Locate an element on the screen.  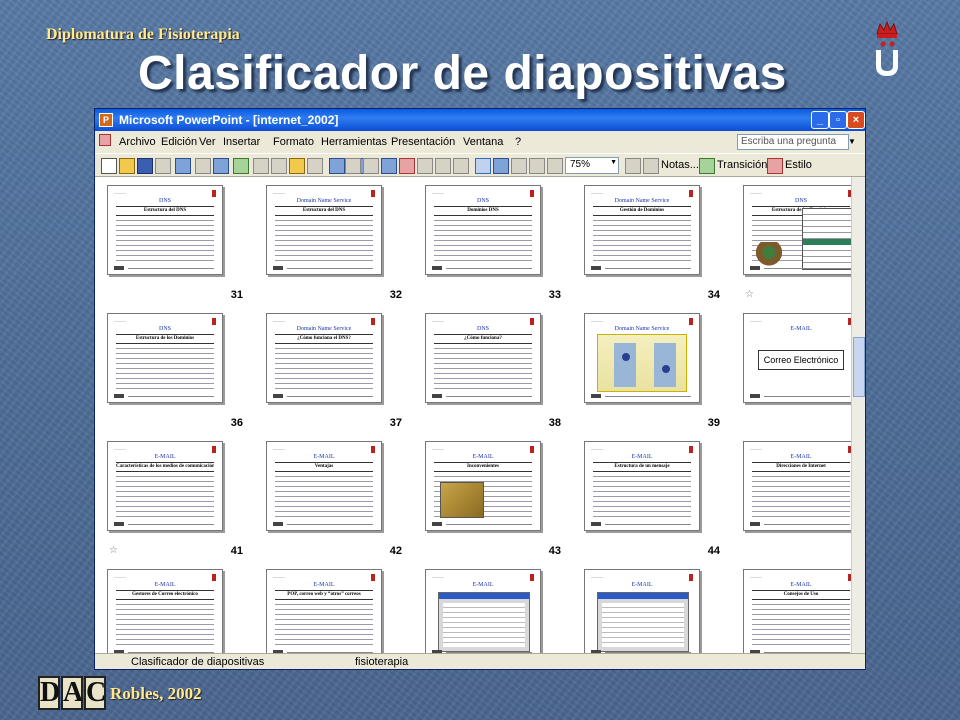
slide-thumbnail: ———— DNS Dominios DNS is located at coordinates (483, 230).